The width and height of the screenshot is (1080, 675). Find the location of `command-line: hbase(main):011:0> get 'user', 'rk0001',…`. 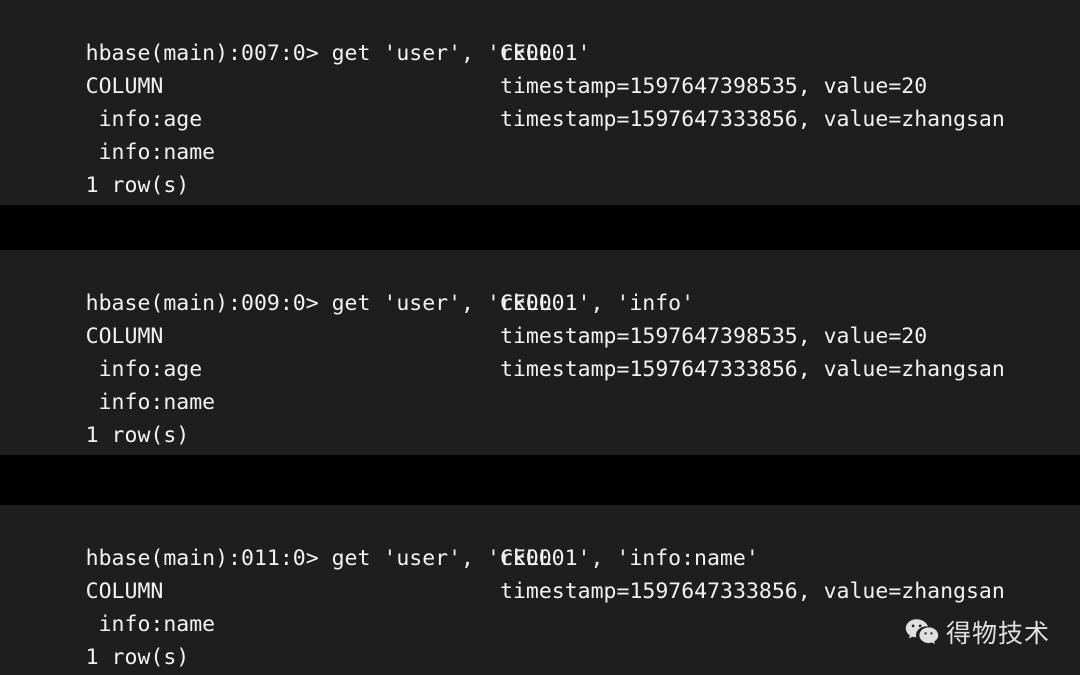

command-line: hbase(main):011:0> get 'user', 'rk0001',… is located at coordinates (540, 540).